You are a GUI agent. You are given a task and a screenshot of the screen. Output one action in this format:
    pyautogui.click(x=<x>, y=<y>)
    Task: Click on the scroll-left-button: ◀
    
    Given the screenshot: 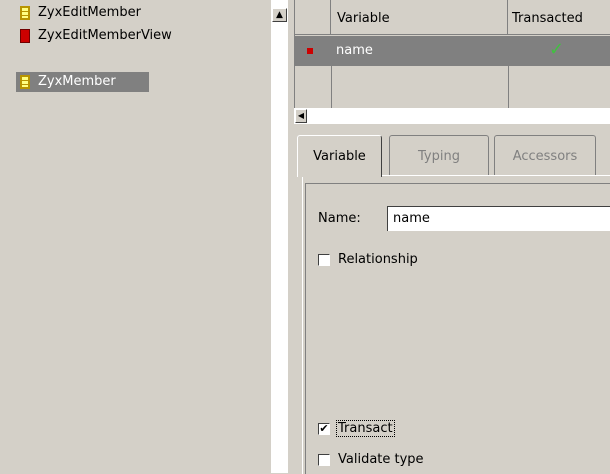 What is the action you would take?
    pyautogui.click(x=301, y=116)
    